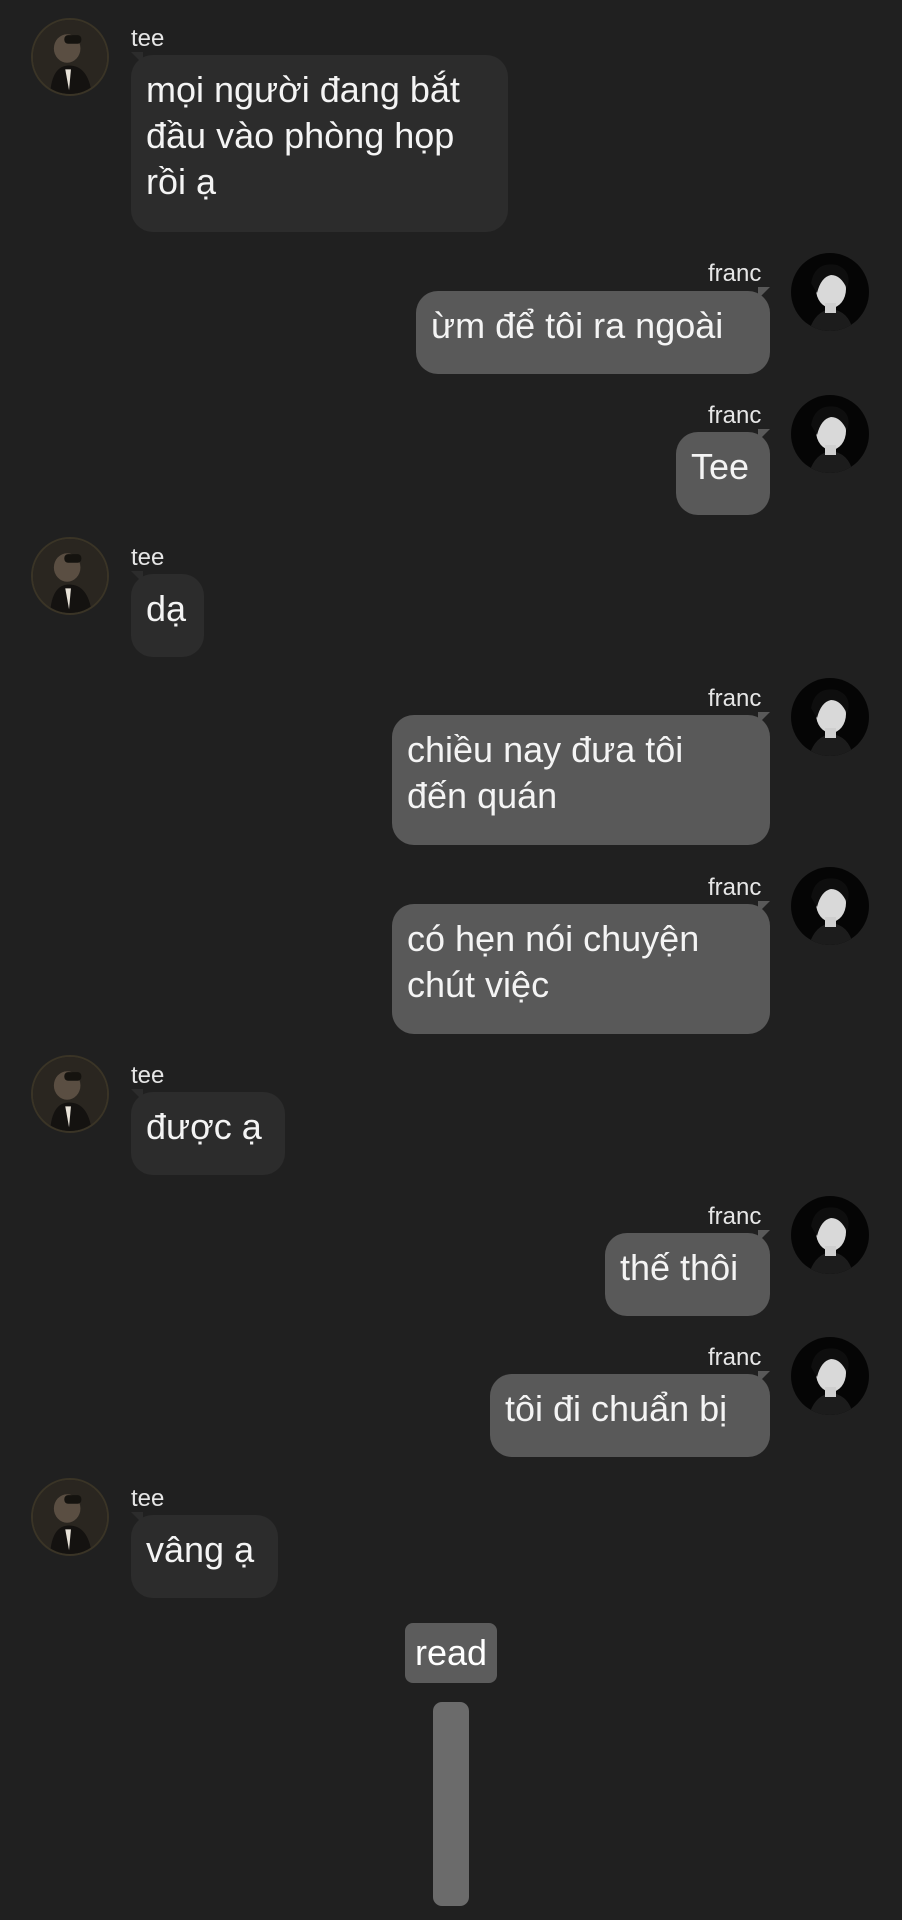 Image resolution: width=902 pixels, height=1920 pixels. Describe the element at coordinates (200, 1549) in the screenshot. I see `message-text-line: vâng ạ` at that location.